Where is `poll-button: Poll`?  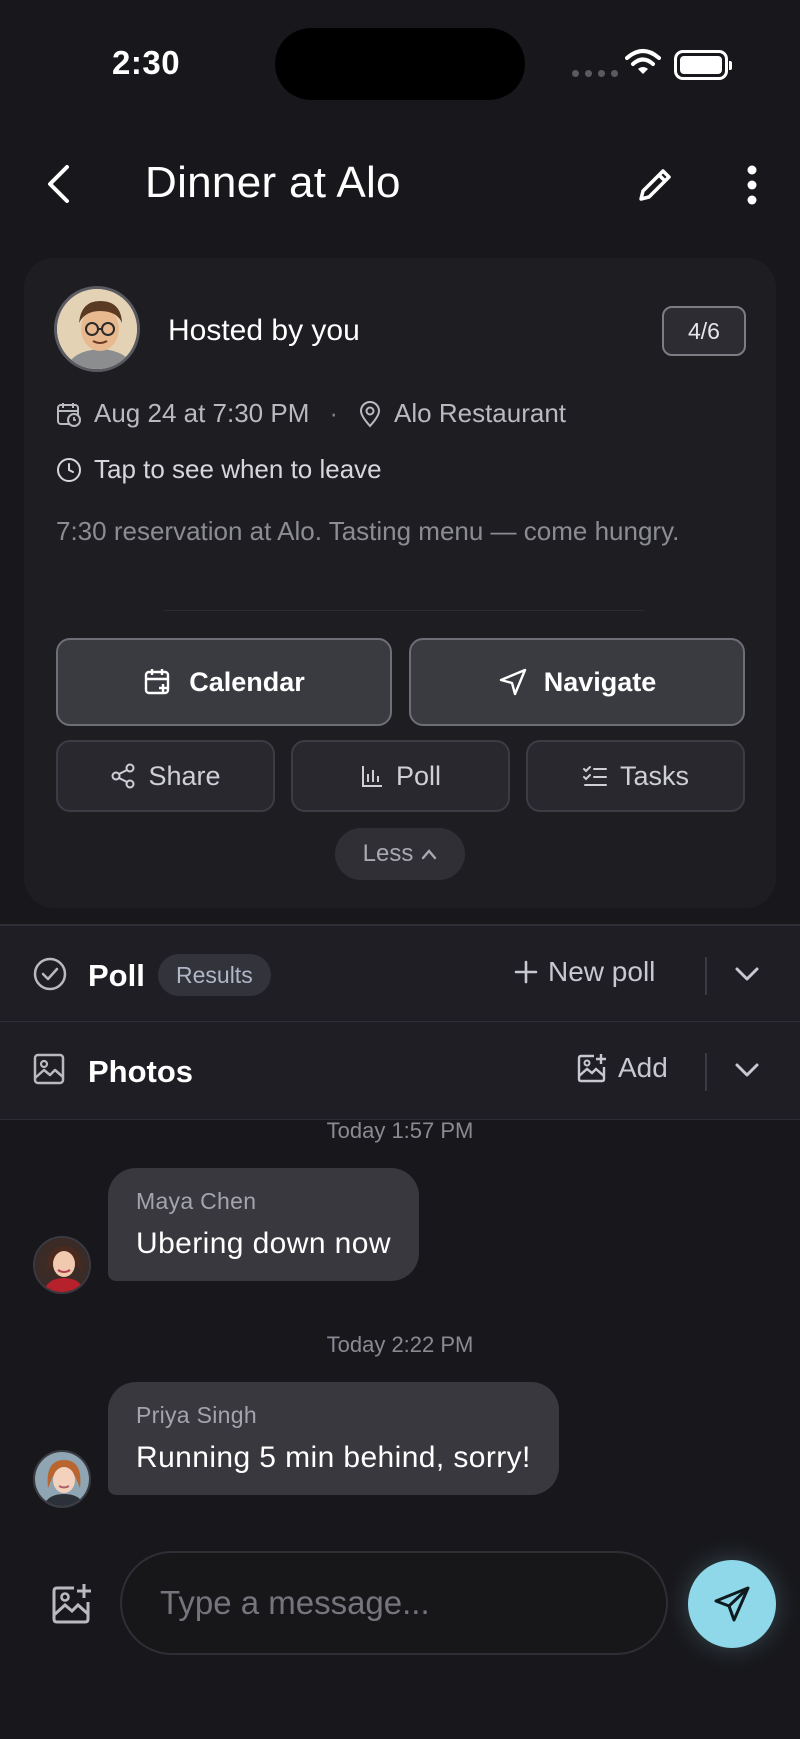
poll-button: Poll is located at coordinates (400, 776).